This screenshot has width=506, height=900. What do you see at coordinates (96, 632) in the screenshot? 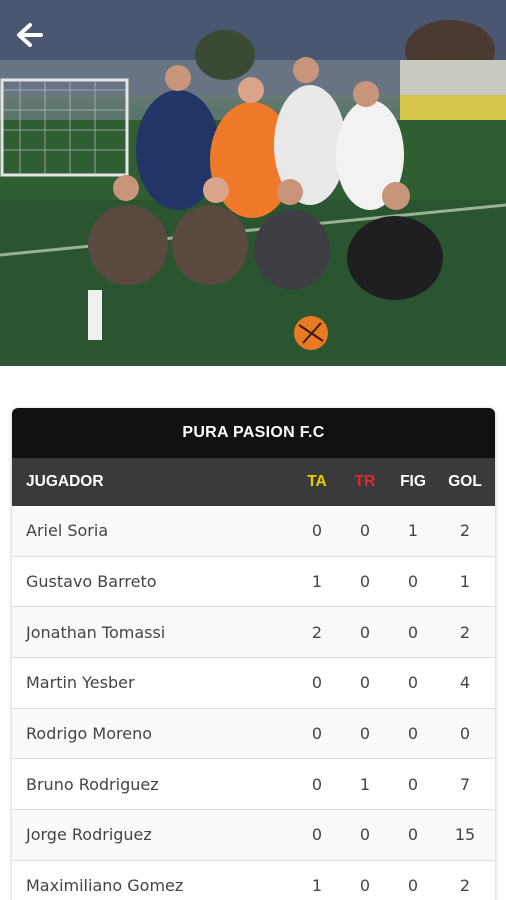
I see `player-name: Jonathan Tomassi` at bounding box center [96, 632].